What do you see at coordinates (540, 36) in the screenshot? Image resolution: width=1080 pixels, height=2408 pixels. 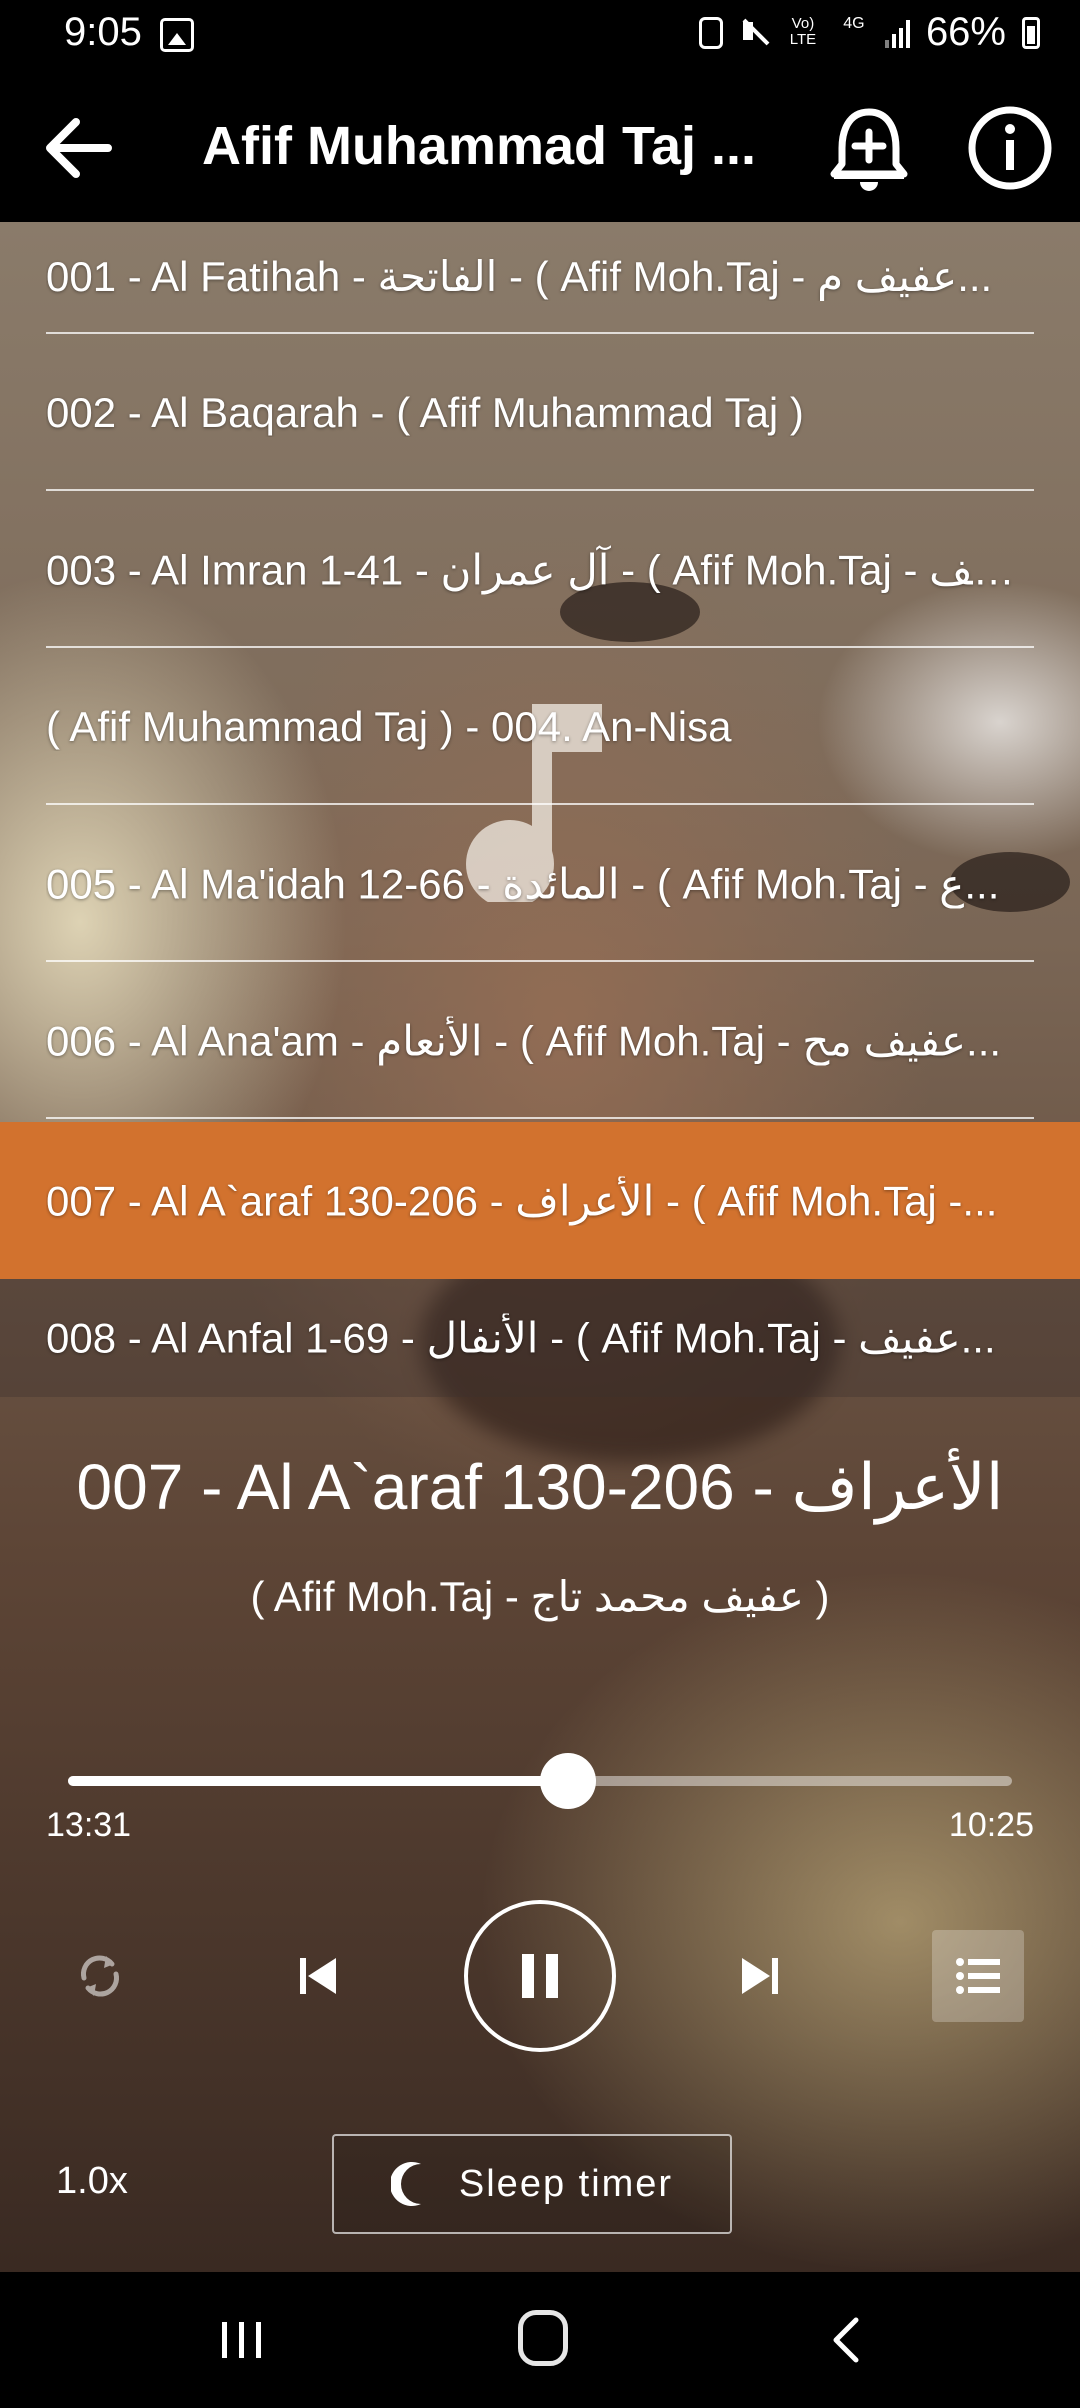 I see `status-bar: 9:05 Vo) LTE 4G 66%` at bounding box center [540, 36].